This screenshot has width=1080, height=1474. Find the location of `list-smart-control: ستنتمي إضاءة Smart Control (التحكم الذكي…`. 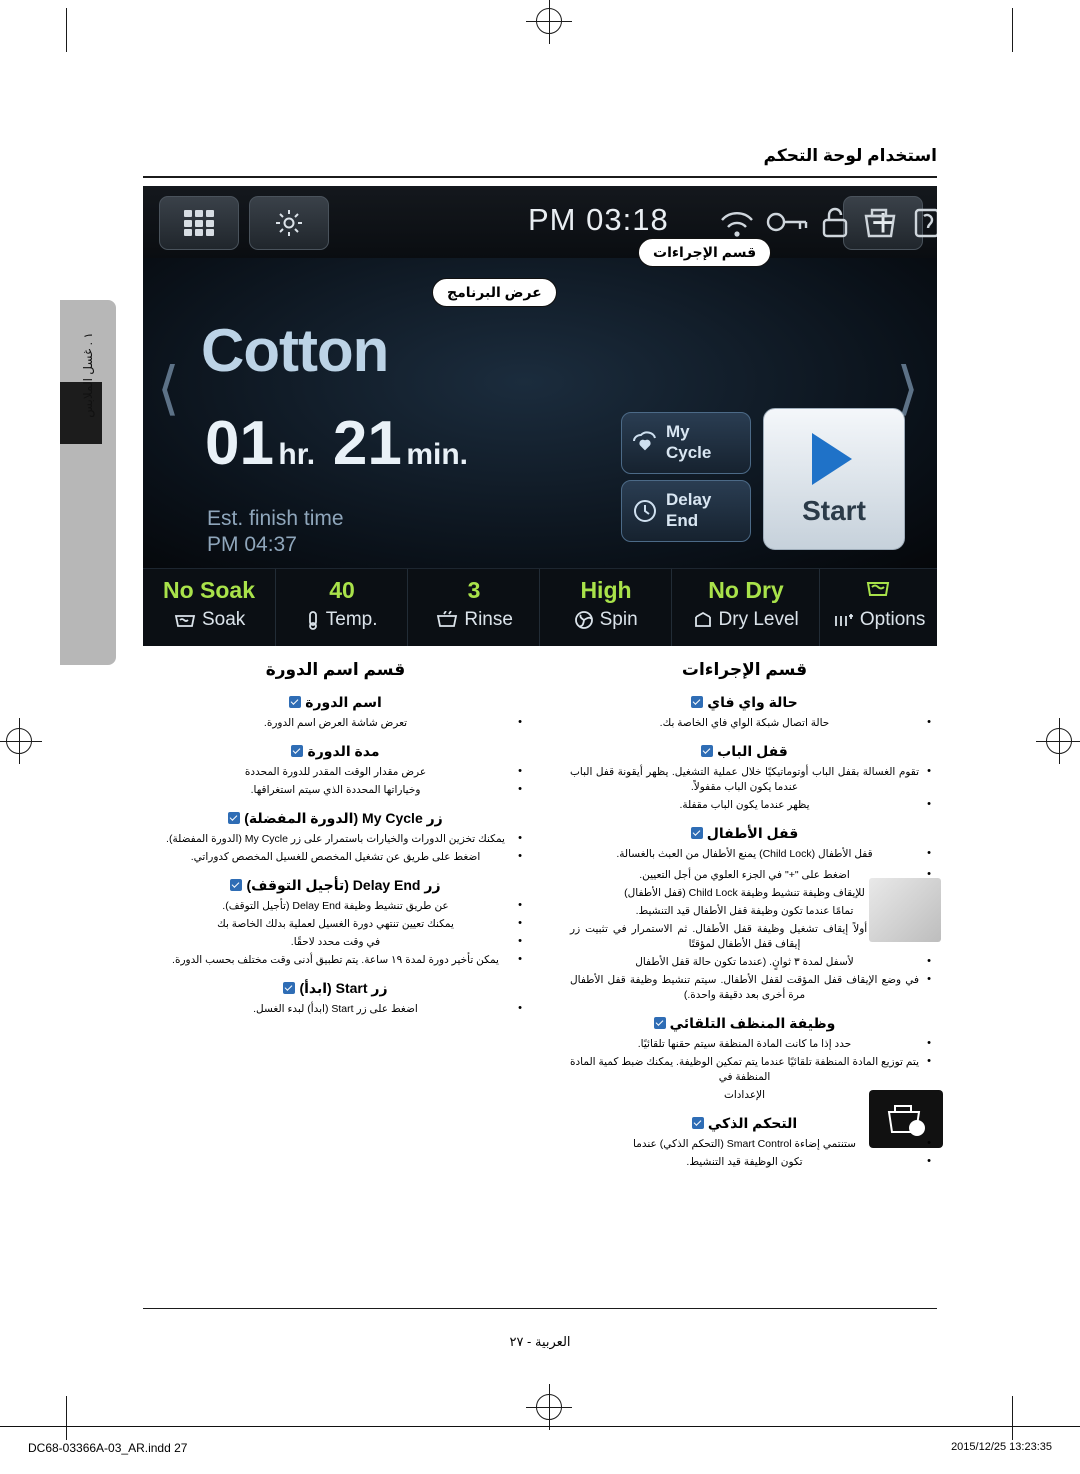

list-smart-control: ستنتمي إضاءة Smart Control (التحكم الذكي… is located at coordinates (744, 1153).